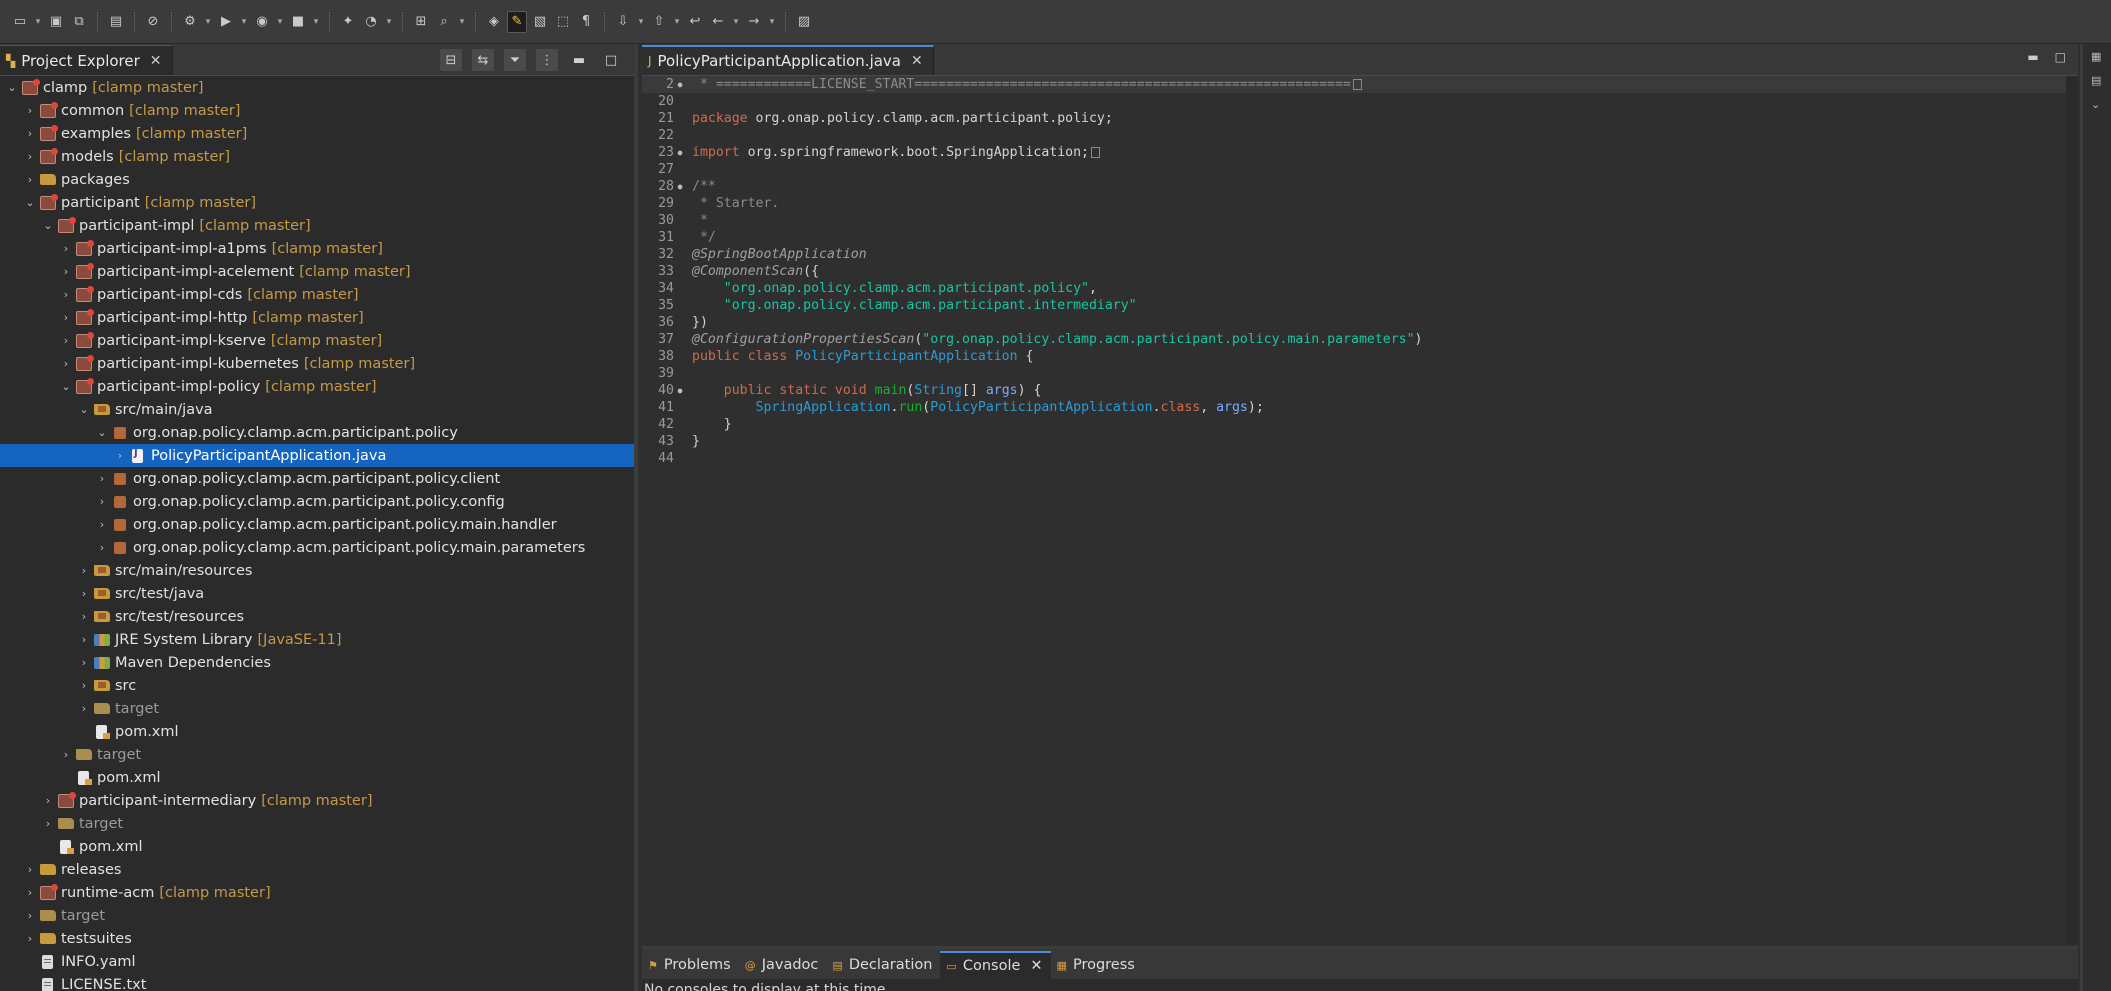 The image size is (2111, 991). What do you see at coordinates (1354, 237) in the screenshot?
I see `code-line: 31 */` at bounding box center [1354, 237].